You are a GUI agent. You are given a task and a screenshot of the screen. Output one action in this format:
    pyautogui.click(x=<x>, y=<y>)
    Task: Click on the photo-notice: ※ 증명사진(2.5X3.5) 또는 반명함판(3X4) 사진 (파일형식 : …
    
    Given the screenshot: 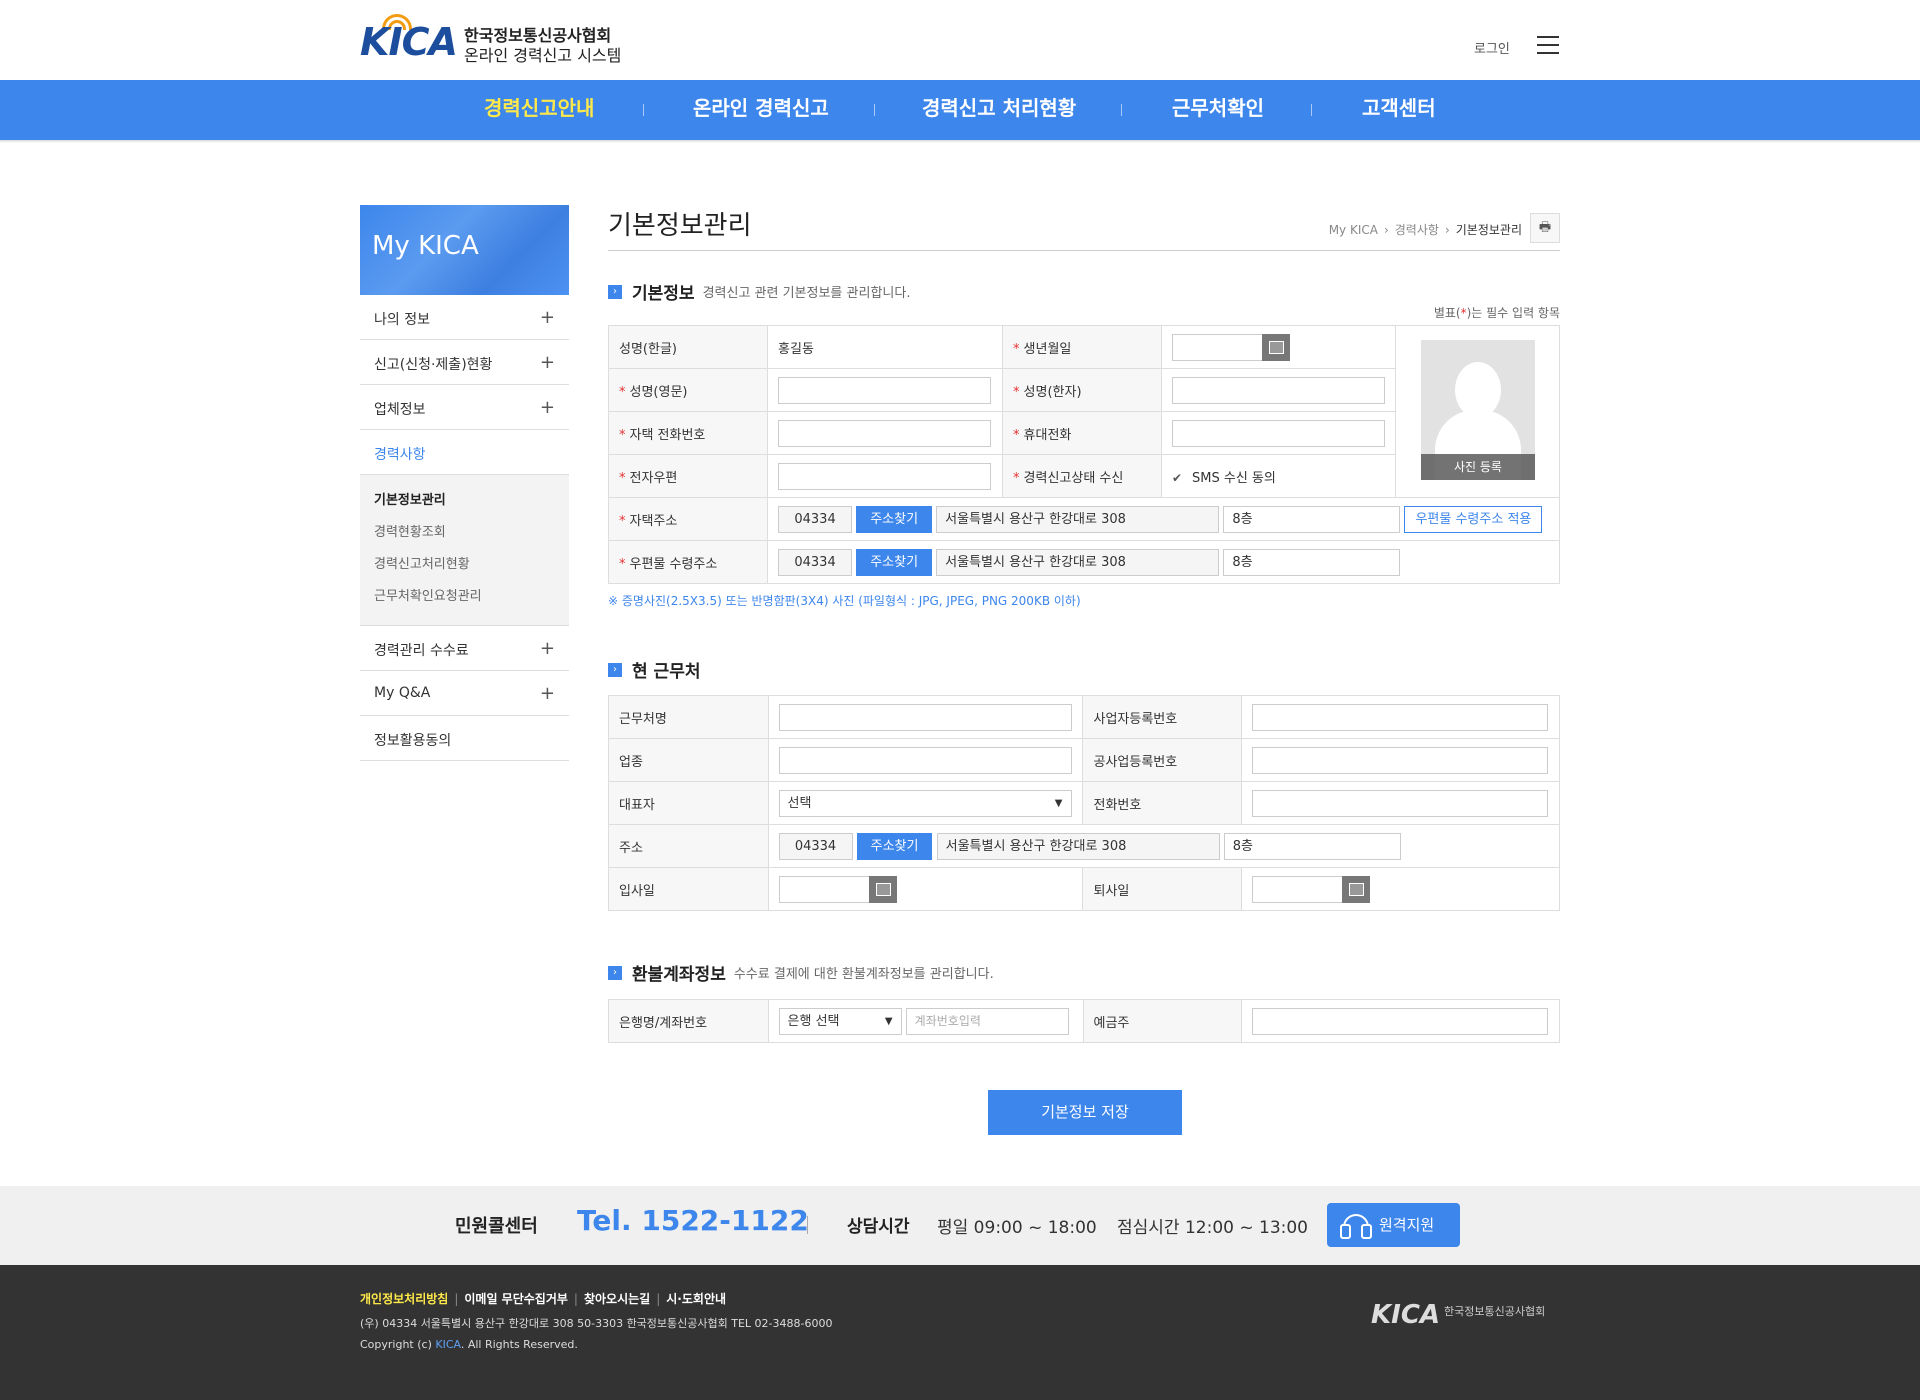 What is the action you would take?
    pyautogui.click(x=844, y=601)
    